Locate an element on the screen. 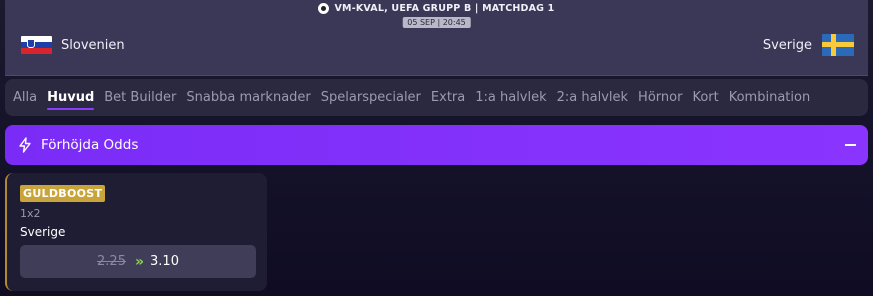  away-team: Sverige is located at coordinates (808, 45).